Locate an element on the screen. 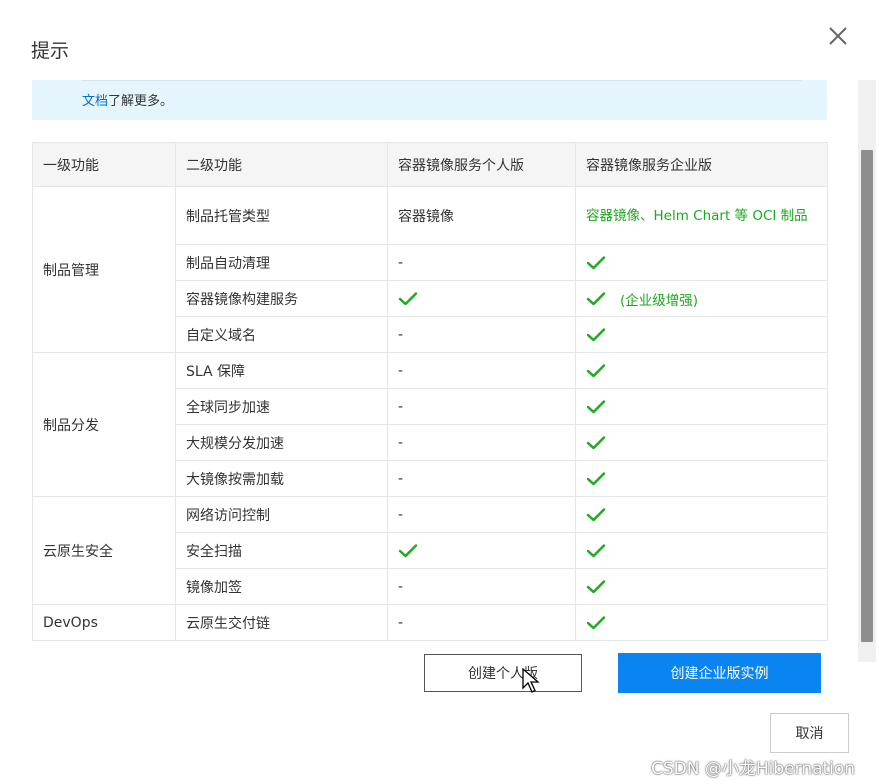  table-row: 云原生安全 网络访问控制 - is located at coordinates (430, 550).